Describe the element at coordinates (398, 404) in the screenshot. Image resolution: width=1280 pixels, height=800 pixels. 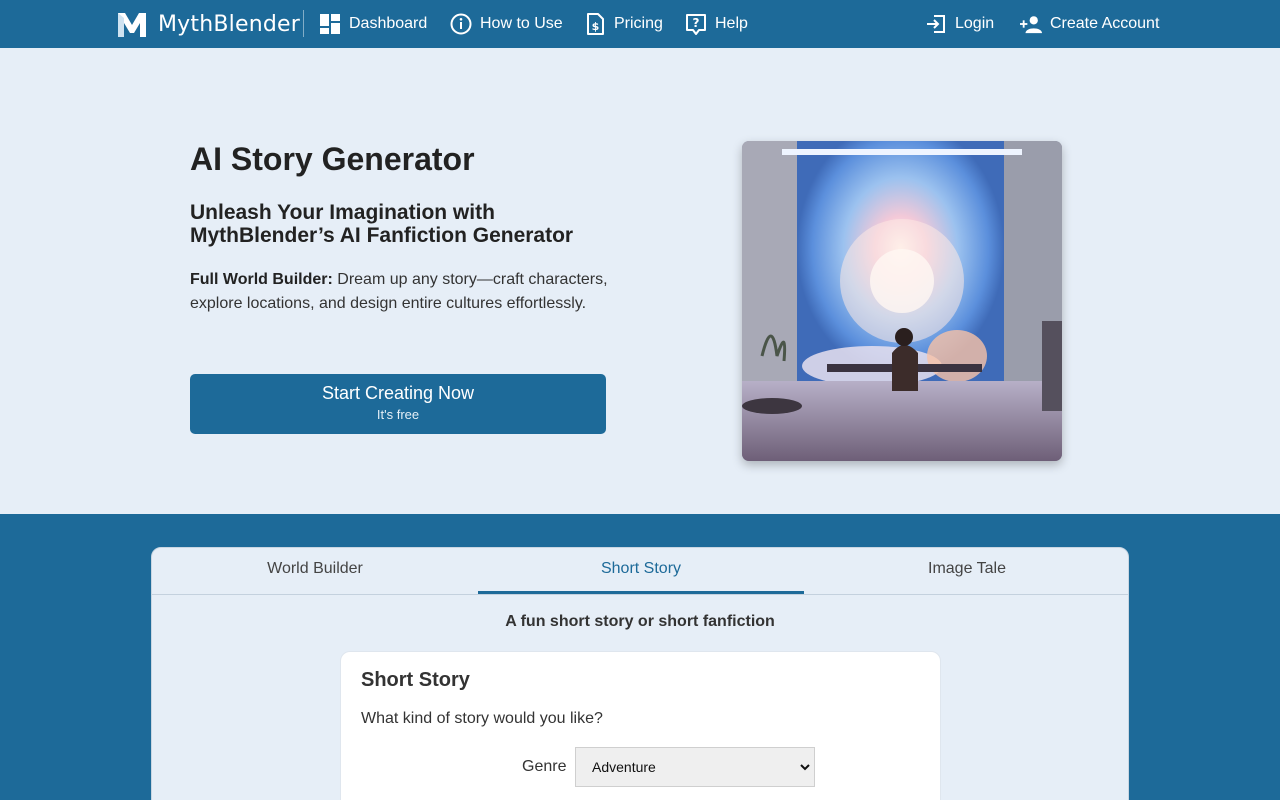
I see `start-creating-button: Start Creating Now It's free` at that location.